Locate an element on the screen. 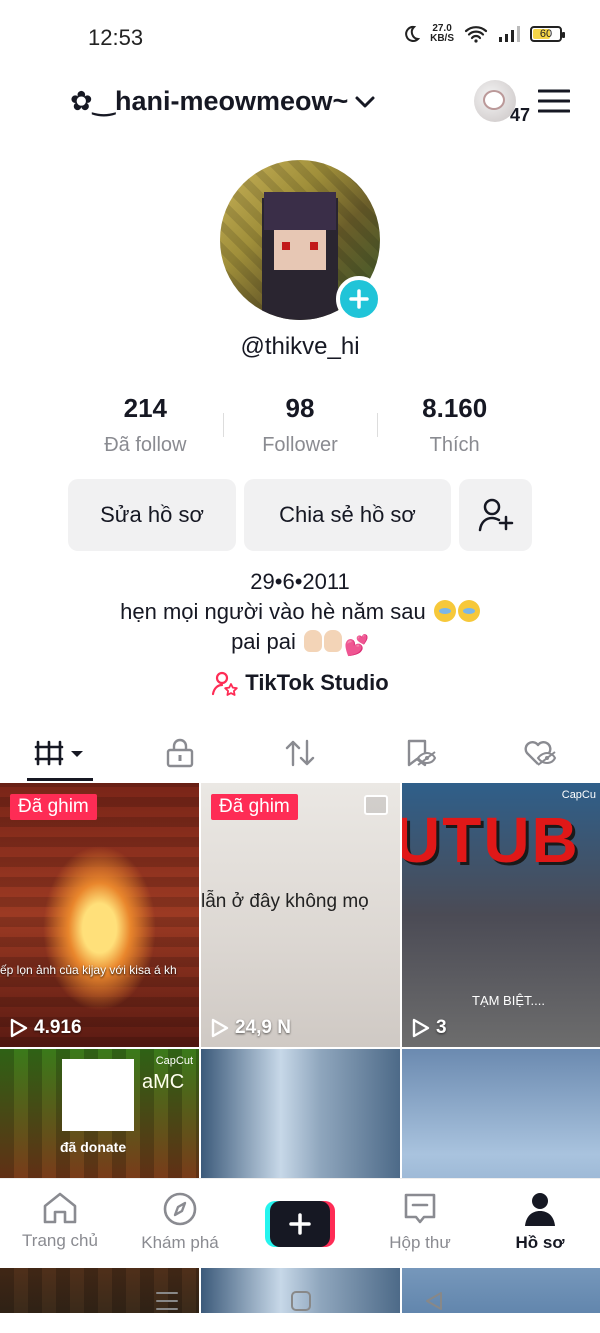 Image resolution: width=600 pixels, height=1333 pixels. friends-avatar-button: 47 is located at coordinates (502, 102).